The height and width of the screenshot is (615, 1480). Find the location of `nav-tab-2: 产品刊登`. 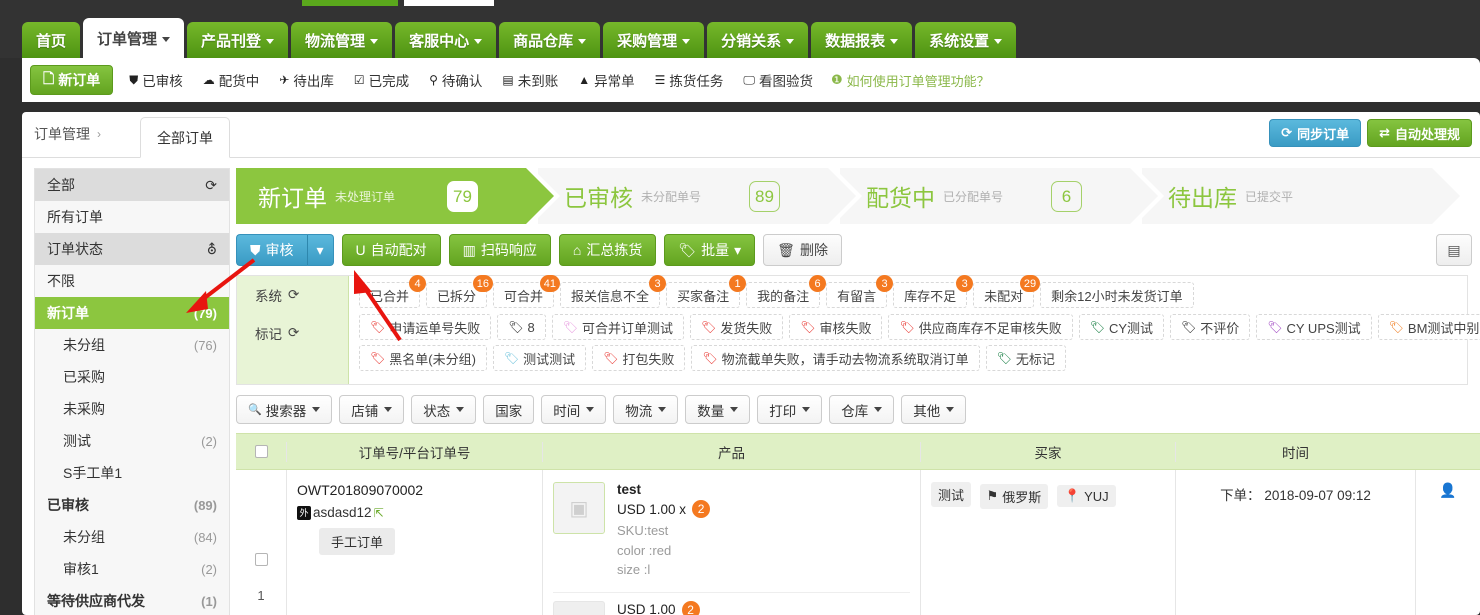

nav-tab-2: 产品刊登 is located at coordinates (238, 40).